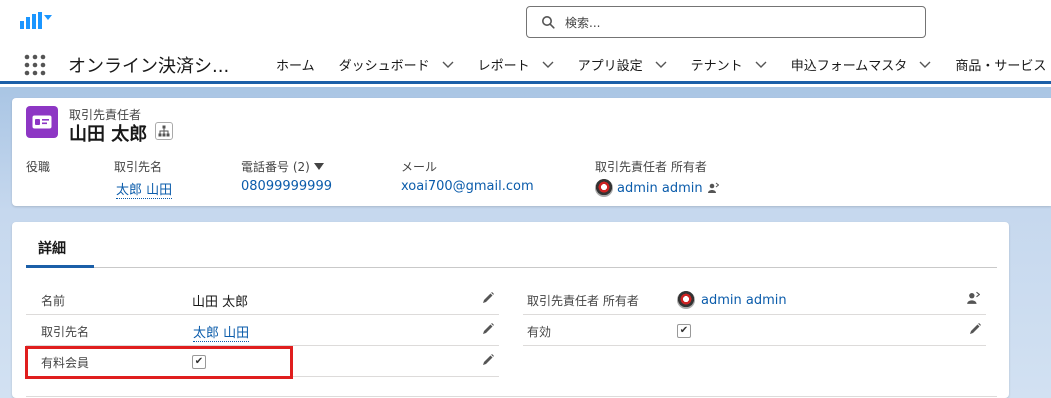 This screenshot has width=1051, height=398. I want to click on nav-tab-2: レポート, so click(516, 64).